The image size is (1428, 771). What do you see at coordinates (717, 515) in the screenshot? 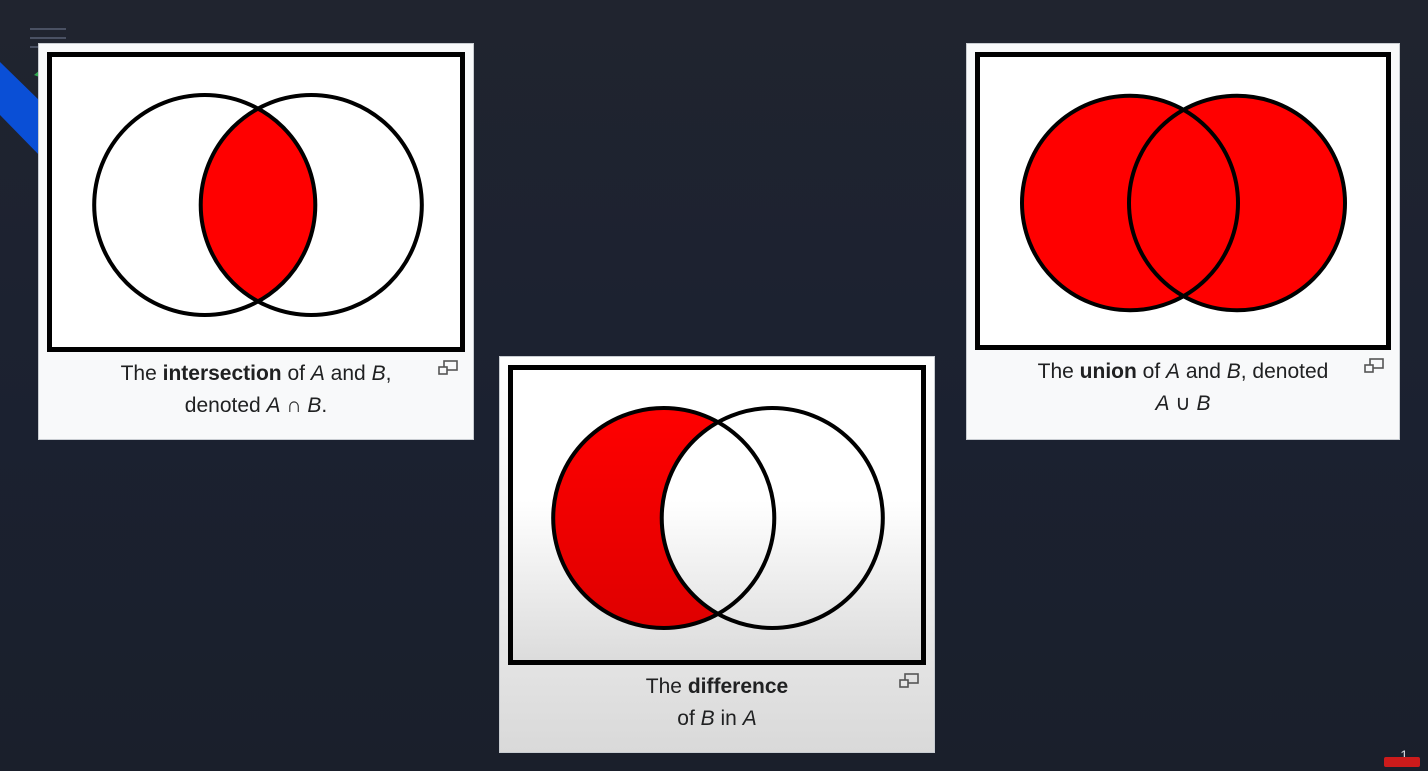
I see `difference-venn-diagram` at bounding box center [717, 515].